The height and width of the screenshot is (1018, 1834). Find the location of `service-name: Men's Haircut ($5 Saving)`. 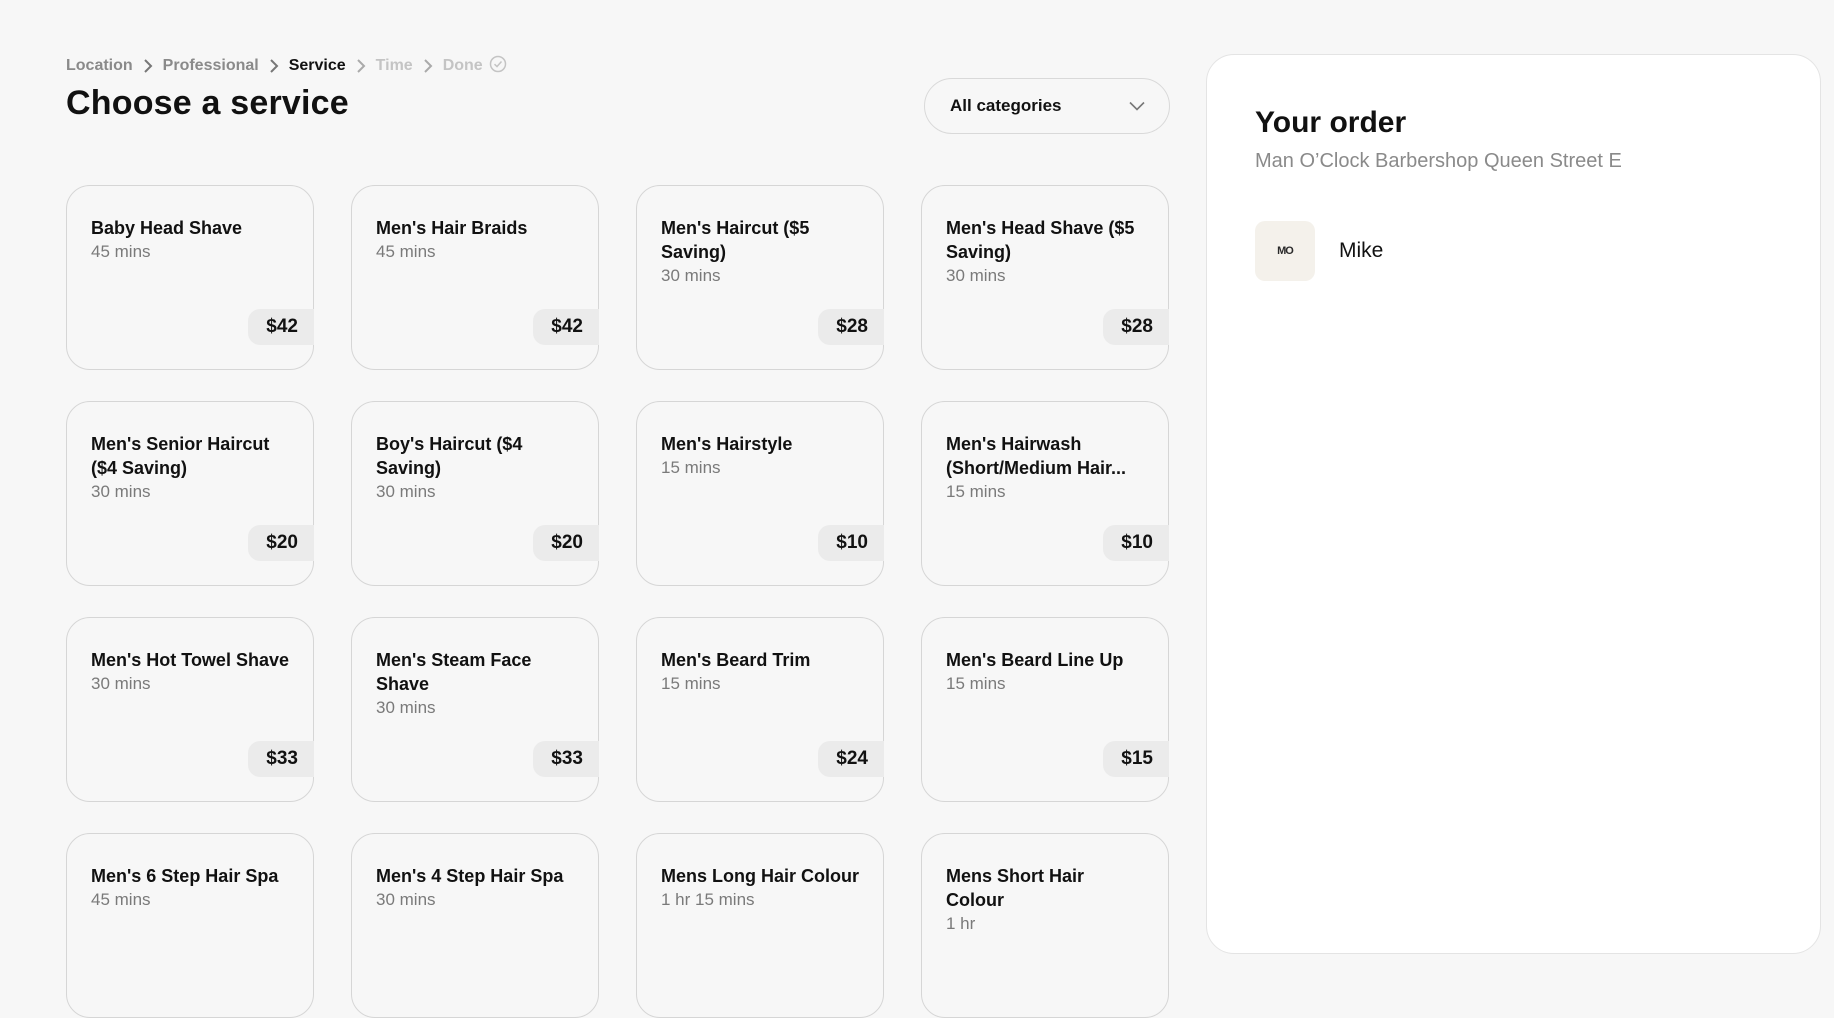

service-name: Men's Haircut ($5 Saving) is located at coordinates (735, 240).